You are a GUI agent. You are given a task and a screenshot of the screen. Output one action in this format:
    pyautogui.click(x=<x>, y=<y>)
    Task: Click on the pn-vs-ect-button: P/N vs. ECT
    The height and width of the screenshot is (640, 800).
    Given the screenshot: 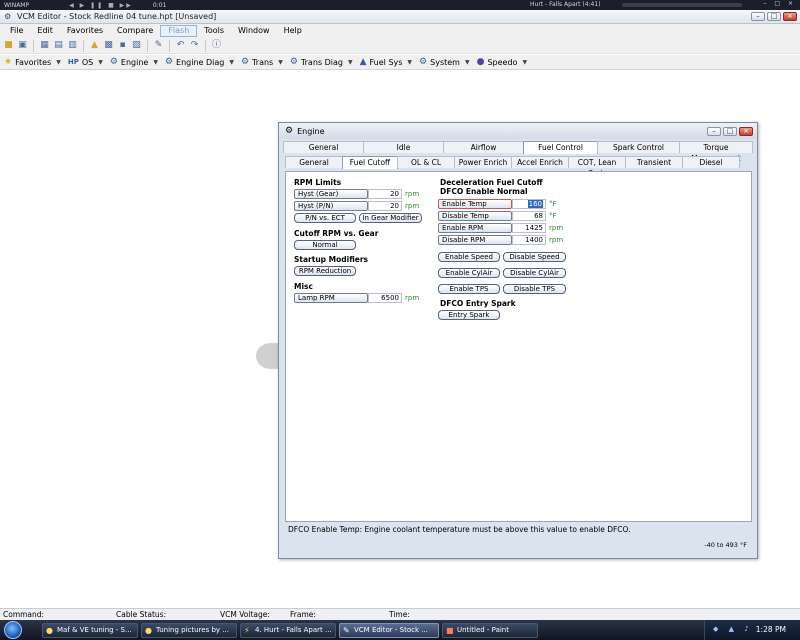 What is the action you would take?
    pyautogui.click(x=325, y=218)
    